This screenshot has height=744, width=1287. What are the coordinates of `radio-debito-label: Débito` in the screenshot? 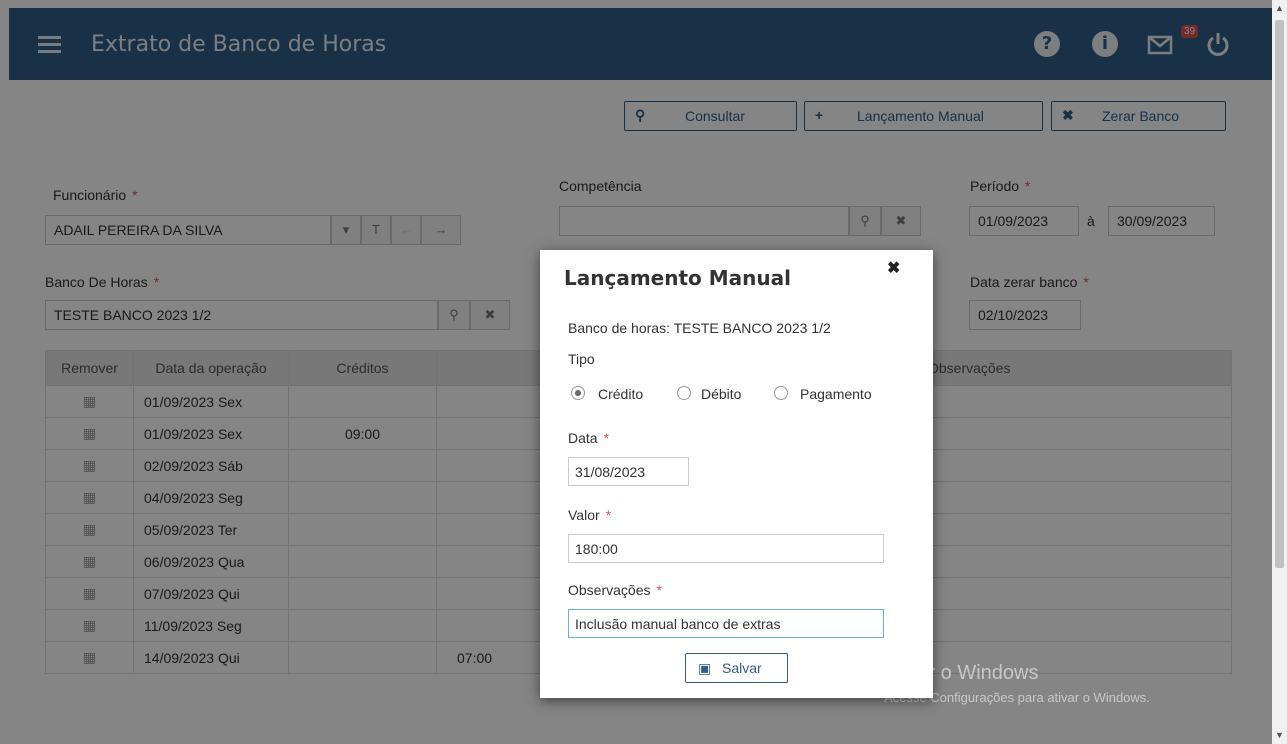 It's located at (721, 394).